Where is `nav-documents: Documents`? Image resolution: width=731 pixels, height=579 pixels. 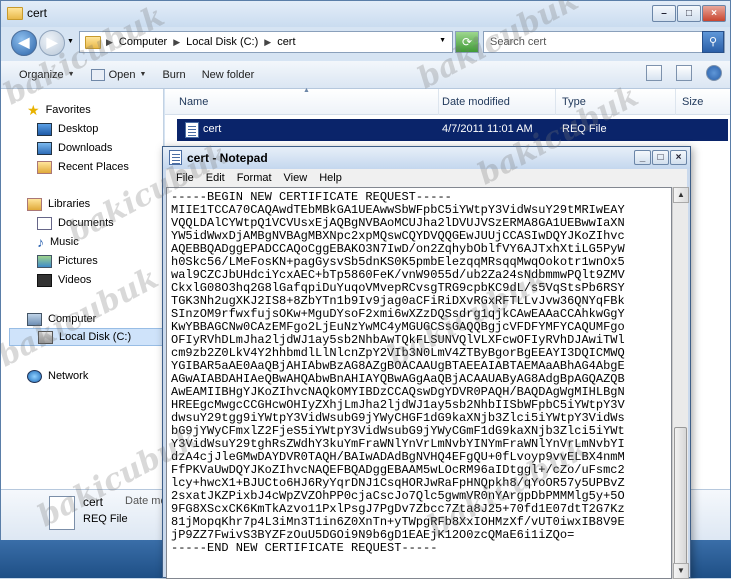 nav-documents: Documents is located at coordinates (75, 223).